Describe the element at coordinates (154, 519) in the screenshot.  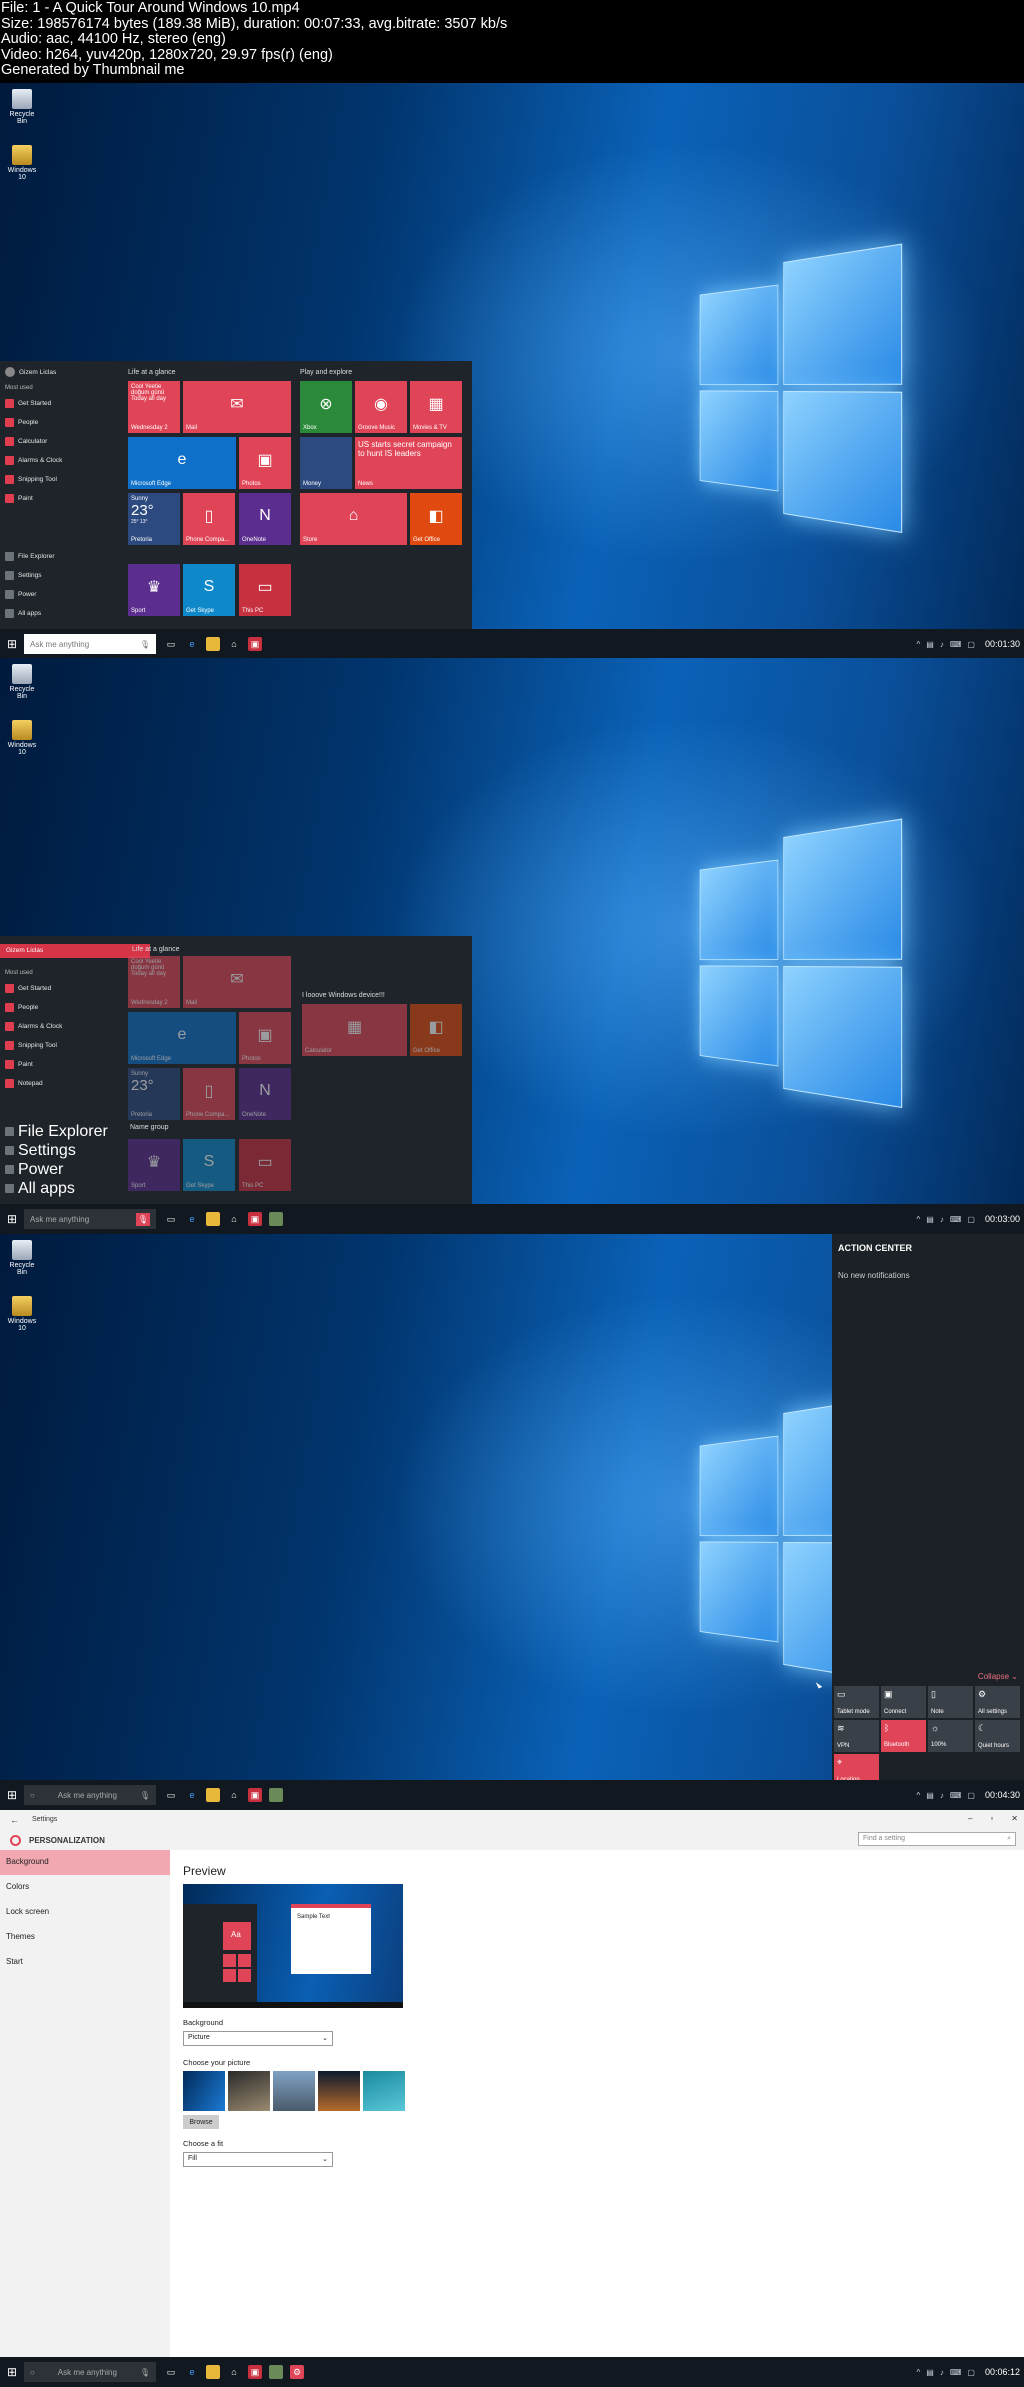
I see `tile-weather: Sunny 23° 25° 13° Pretoria` at that location.